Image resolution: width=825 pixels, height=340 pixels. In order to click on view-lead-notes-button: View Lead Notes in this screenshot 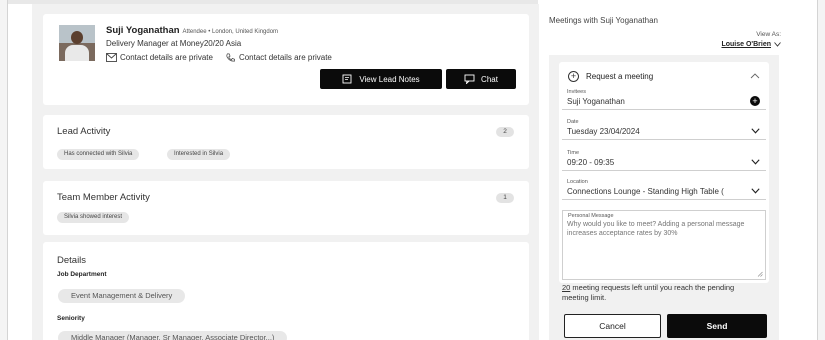, I will do `click(381, 79)`.